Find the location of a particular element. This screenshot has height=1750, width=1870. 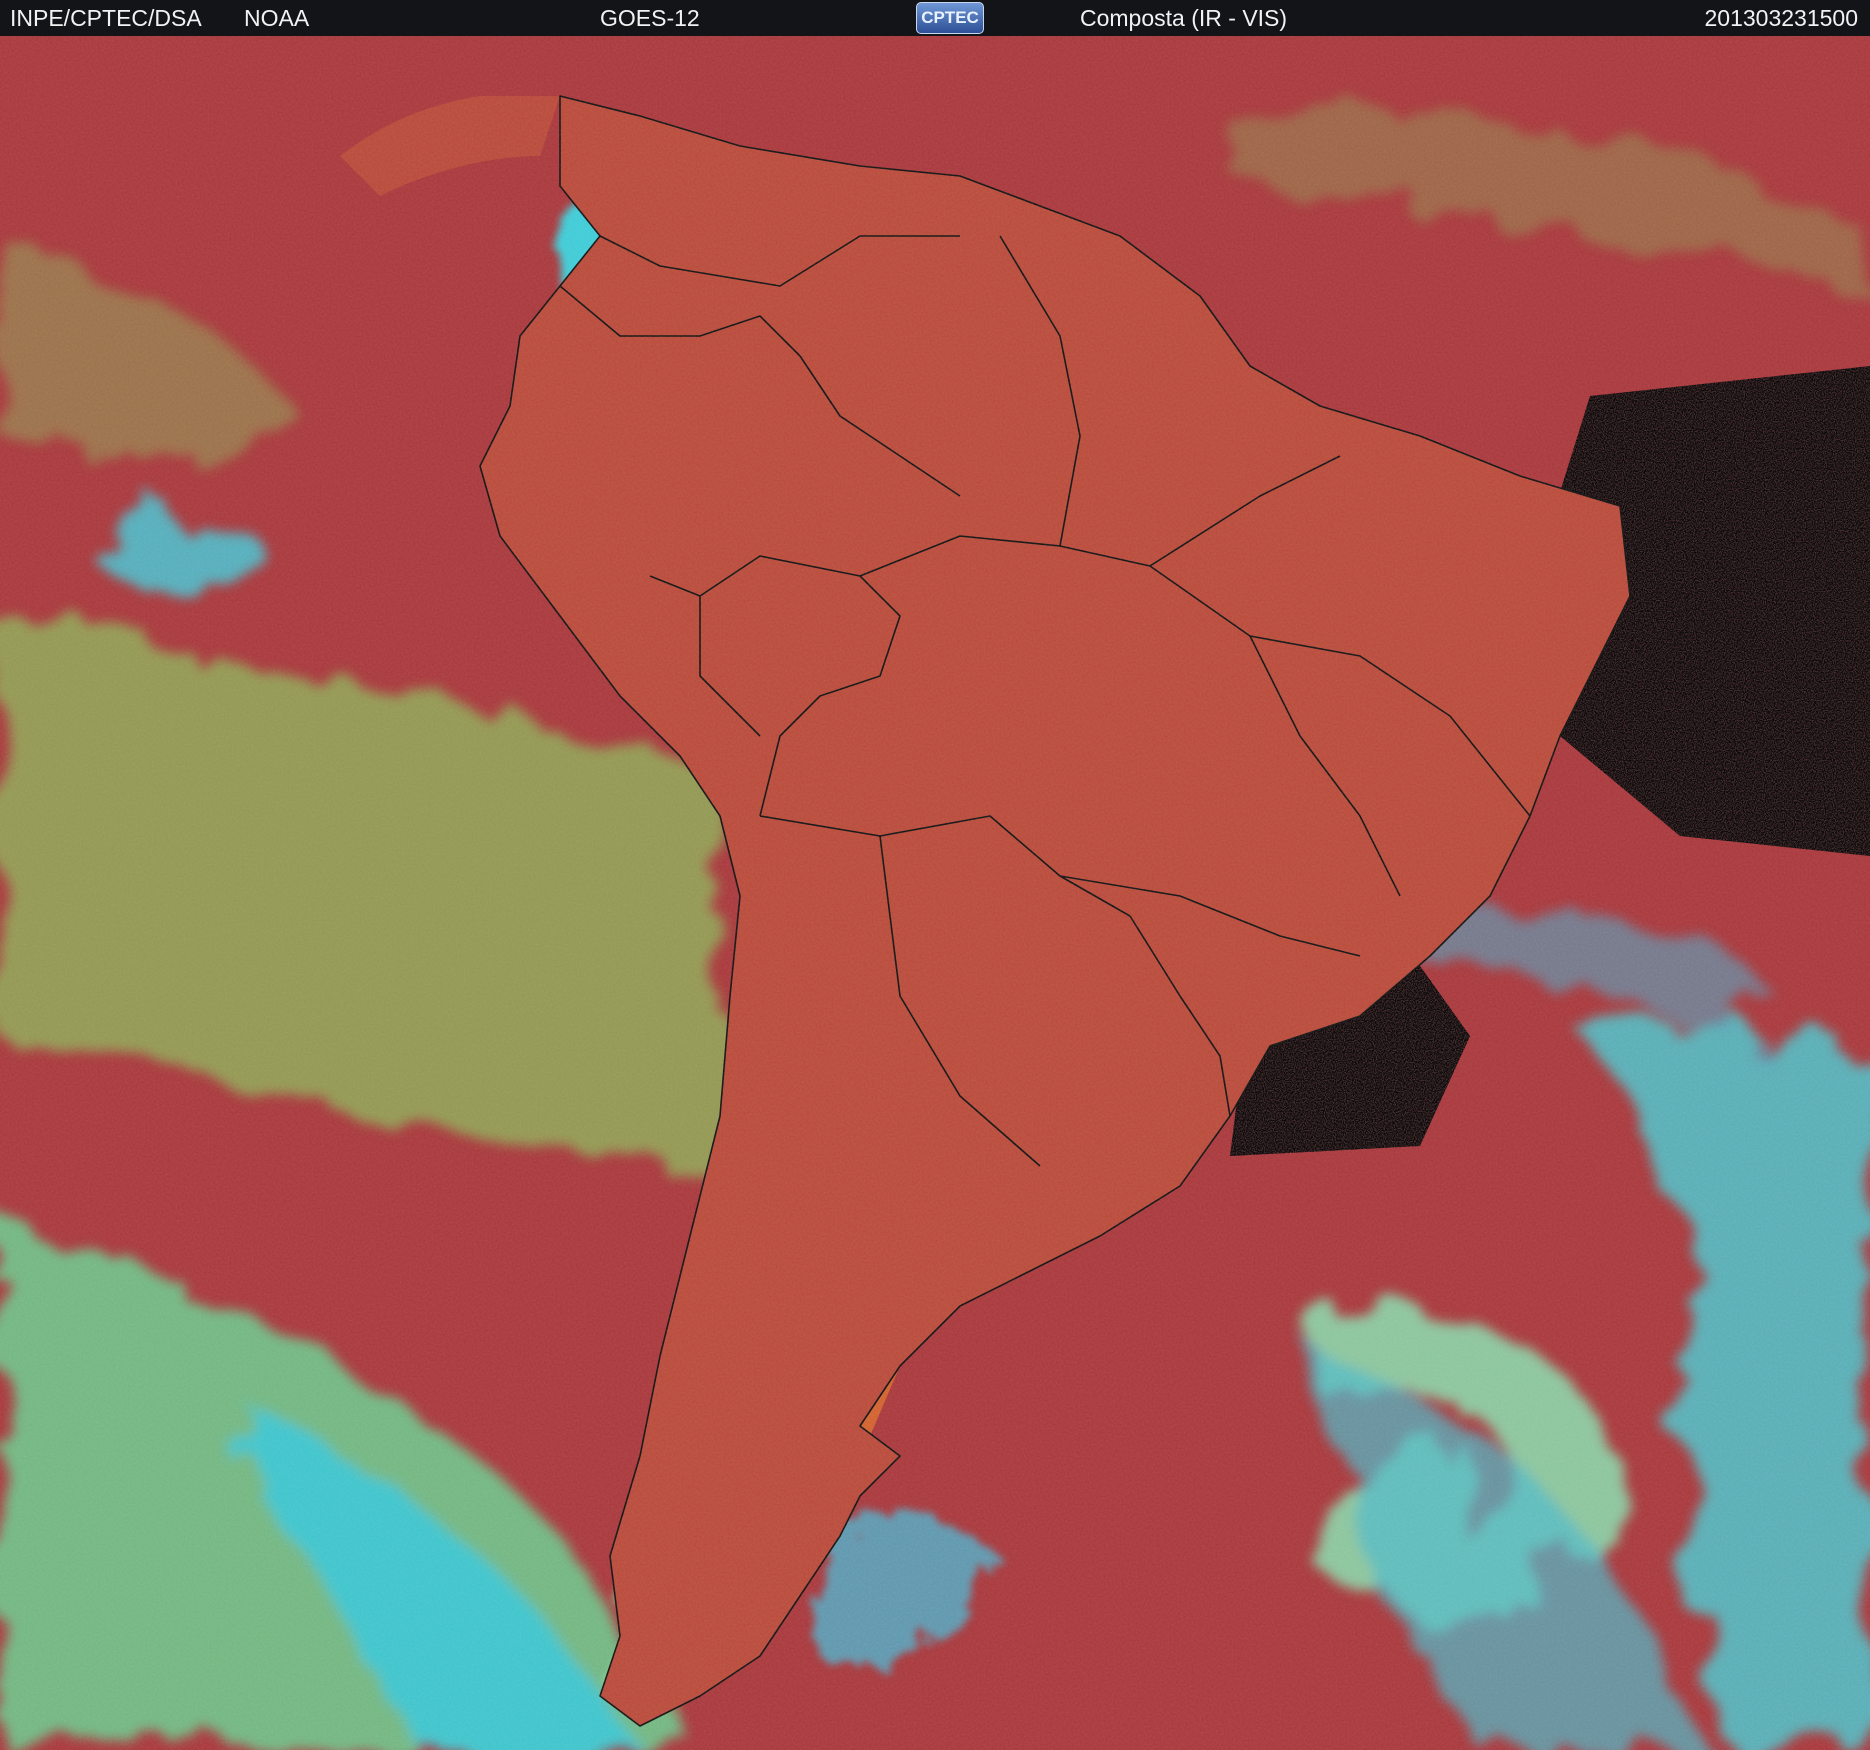

timestamp-label: 201303231500 is located at coordinates (1781, 18).